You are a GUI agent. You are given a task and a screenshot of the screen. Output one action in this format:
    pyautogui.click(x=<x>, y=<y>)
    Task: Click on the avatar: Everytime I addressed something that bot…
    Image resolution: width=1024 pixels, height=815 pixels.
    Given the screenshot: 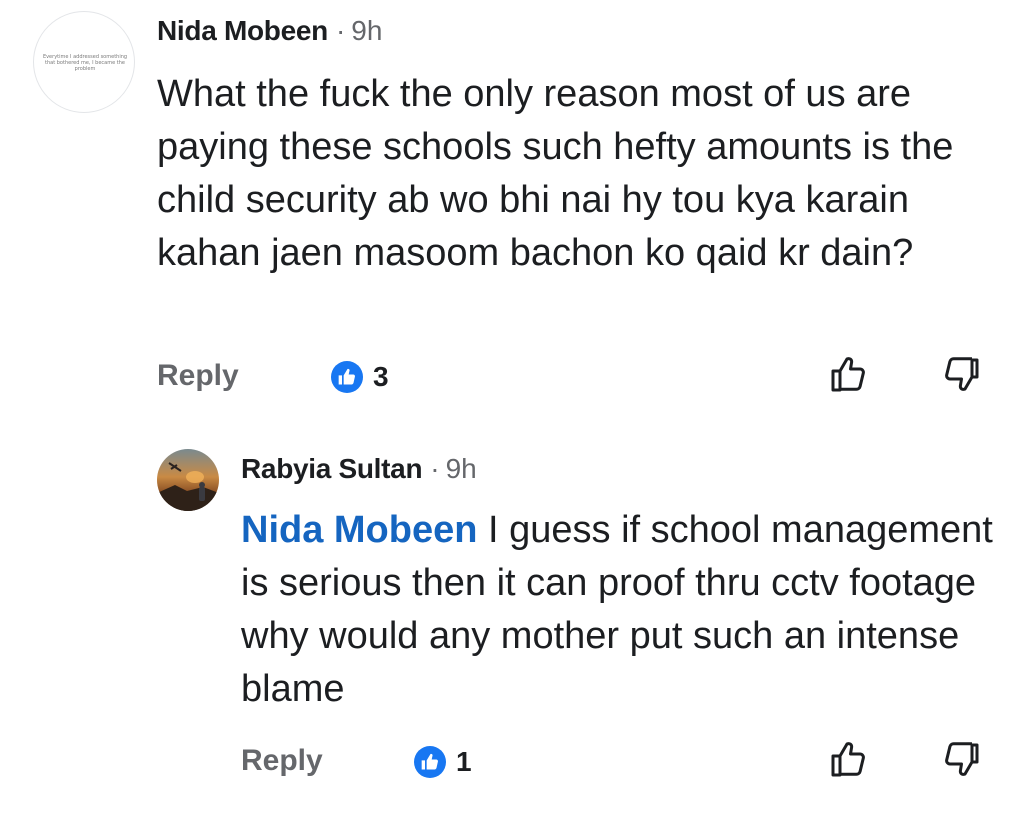 What is the action you would take?
    pyautogui.click(x=84, y=62)
    